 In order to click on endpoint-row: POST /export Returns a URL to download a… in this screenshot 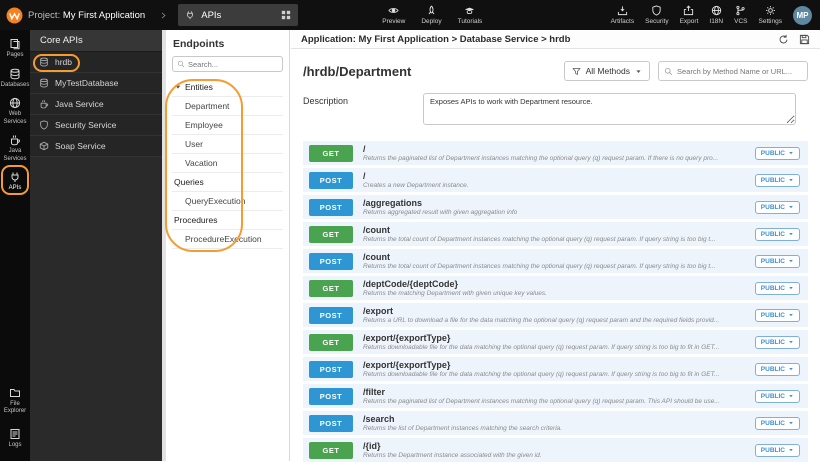, I will do `click(555, 315)`.